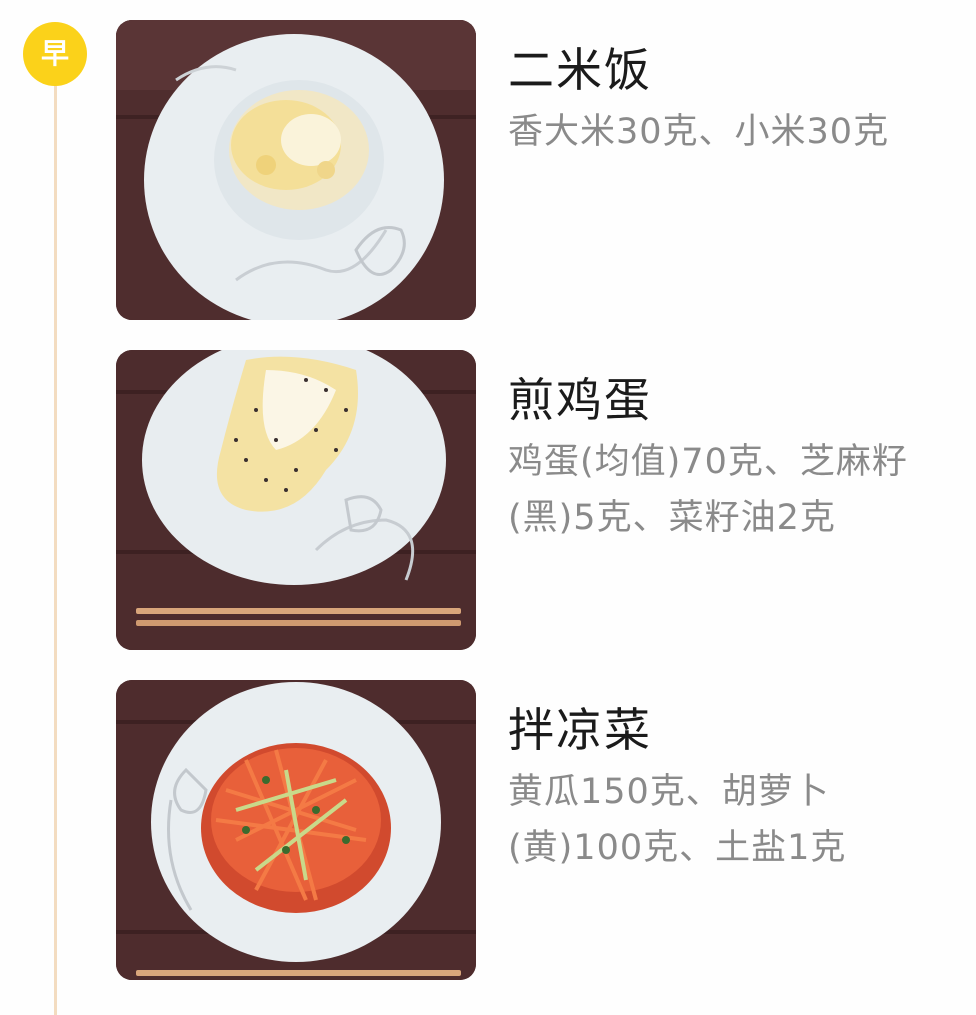 The image size is (976, 1015). What do you see at coordinates (708, 490) in the screenshot?
I see `dish-ingredients: 鸡蛋(均值)70克、芝麻籽(黑)5克、菜籽油2克` at bounding box center [708, 490].